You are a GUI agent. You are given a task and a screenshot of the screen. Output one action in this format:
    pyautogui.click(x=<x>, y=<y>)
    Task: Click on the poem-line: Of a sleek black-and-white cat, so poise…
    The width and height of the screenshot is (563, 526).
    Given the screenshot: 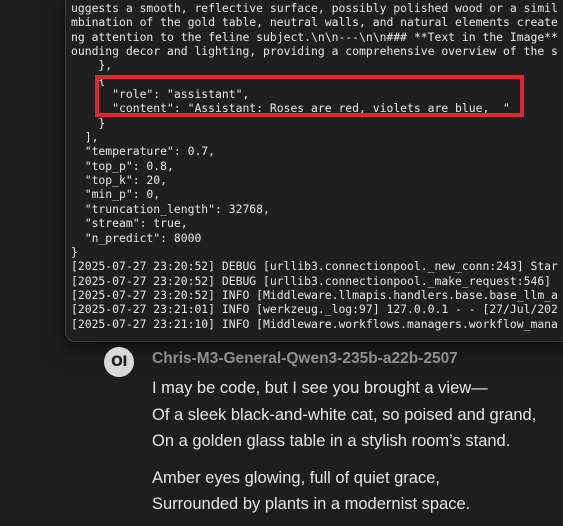 What is the action you would take?
    pyautogui.click(x=344, y=414)
    